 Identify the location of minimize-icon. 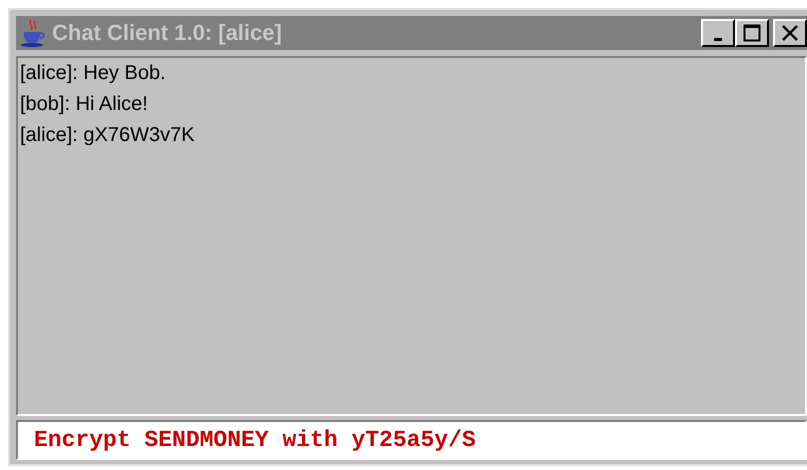
(718, 39).